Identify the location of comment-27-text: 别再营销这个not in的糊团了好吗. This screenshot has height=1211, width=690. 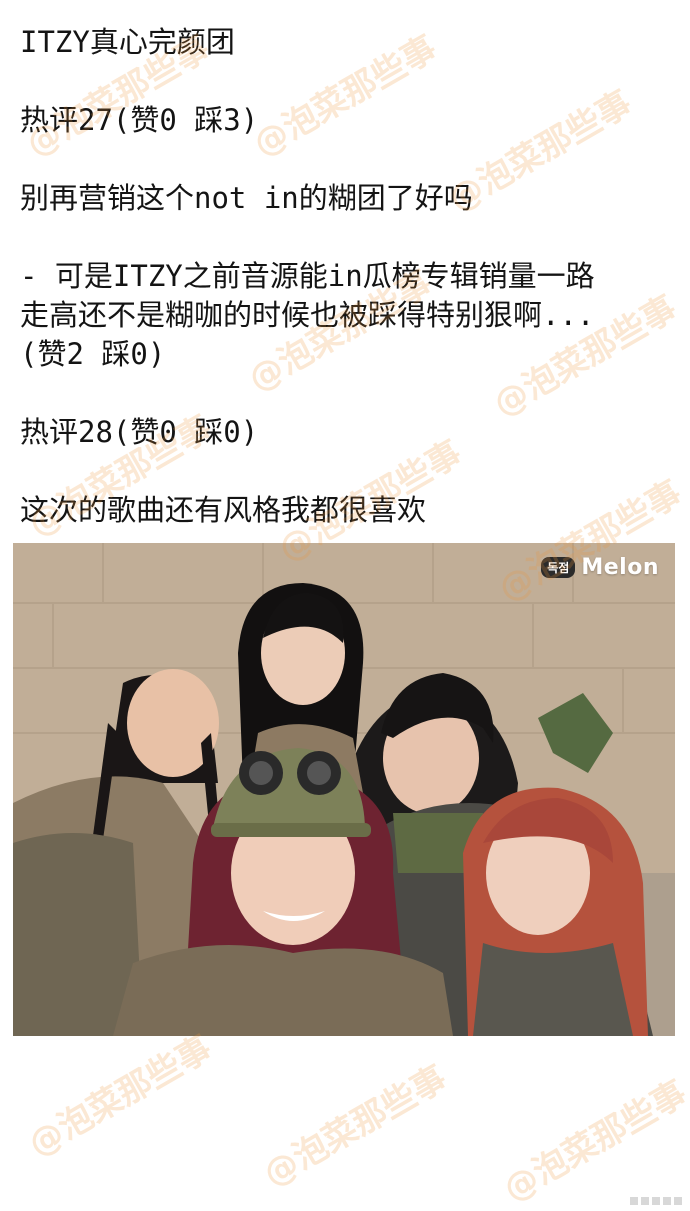
(246, 198).